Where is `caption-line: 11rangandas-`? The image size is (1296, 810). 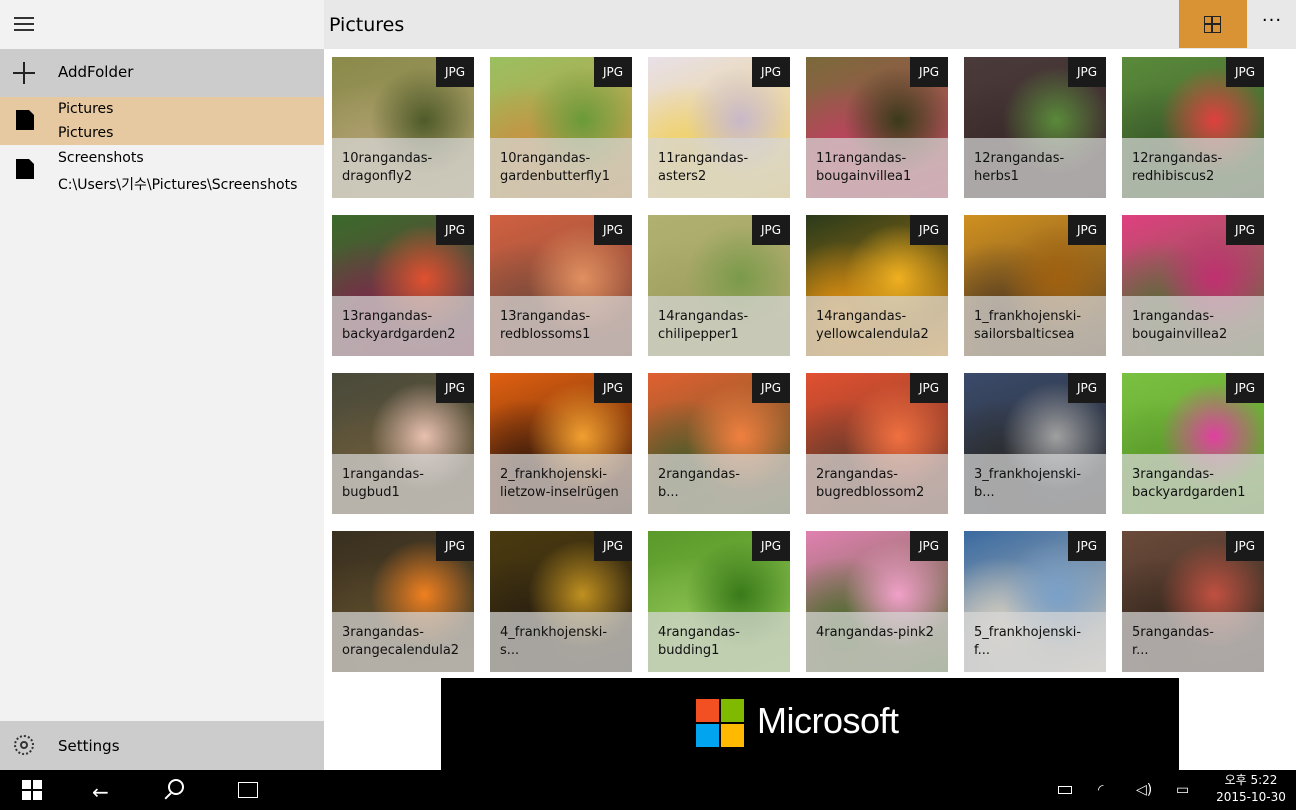 caption-line: 11rangandas- is located at coordinates (703, 158).